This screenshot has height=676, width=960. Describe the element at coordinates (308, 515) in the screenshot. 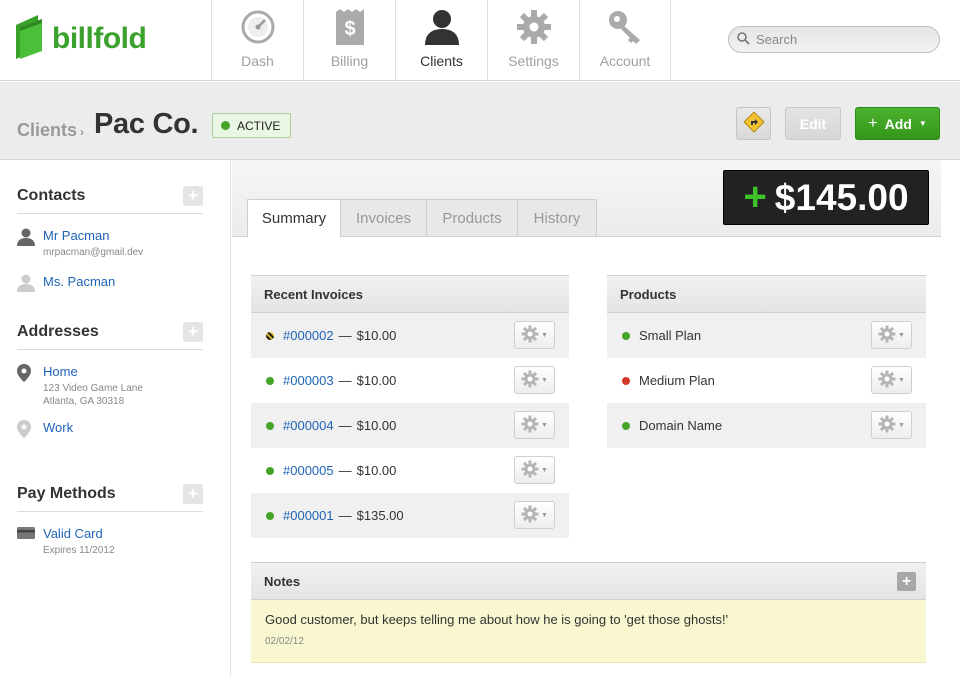

I see `invoice-link: #000001` at that location.